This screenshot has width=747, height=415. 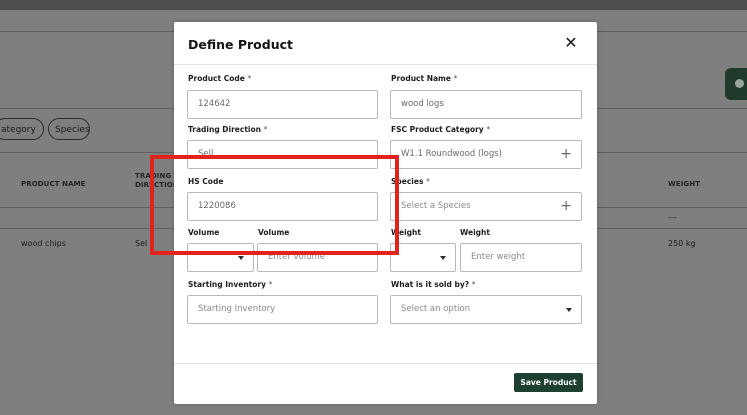 What do you see at coordinates (206, 181) in the screenshot?
I see `hs-code-label: HS Code` at bounding box center [206, 181].